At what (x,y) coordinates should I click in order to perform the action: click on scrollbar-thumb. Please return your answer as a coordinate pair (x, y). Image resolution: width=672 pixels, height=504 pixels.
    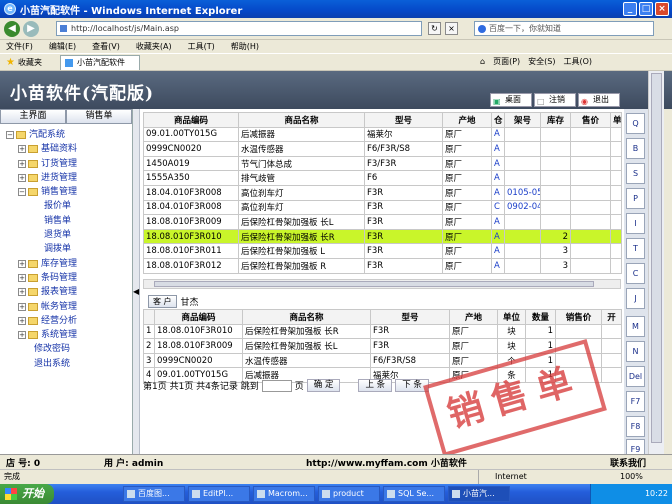
    Looking at the image, I should click on (374, 284).